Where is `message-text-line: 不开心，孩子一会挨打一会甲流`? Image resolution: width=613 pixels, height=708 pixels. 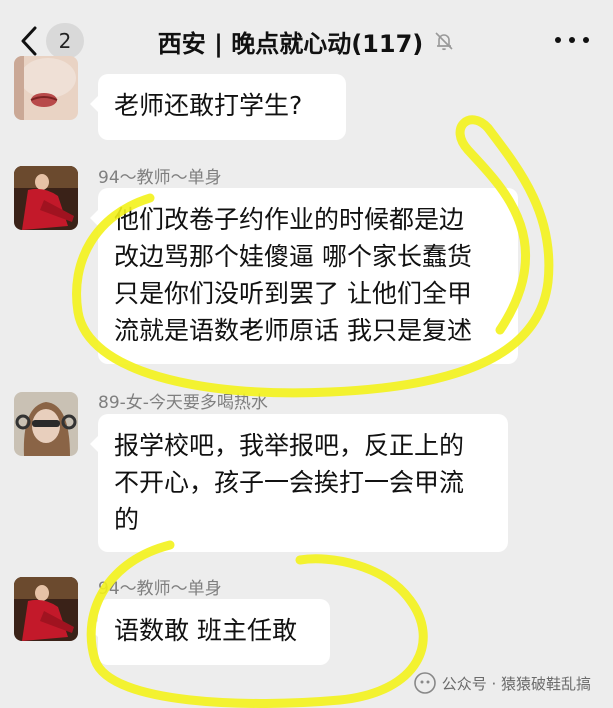
message-text-line: 不开心，孩子一会挨打一会甲流 is located at coordinates (289, 482).